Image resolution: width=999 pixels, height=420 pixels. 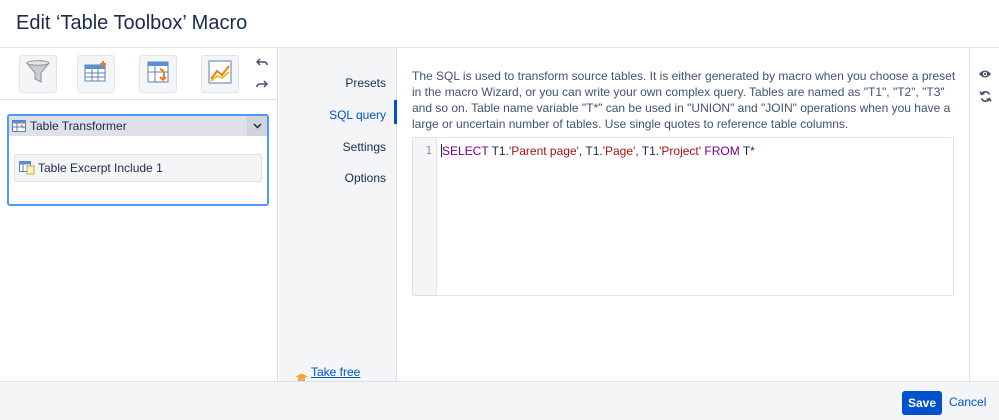 I want to click on refresh-icon, so click(x=985, y=99).